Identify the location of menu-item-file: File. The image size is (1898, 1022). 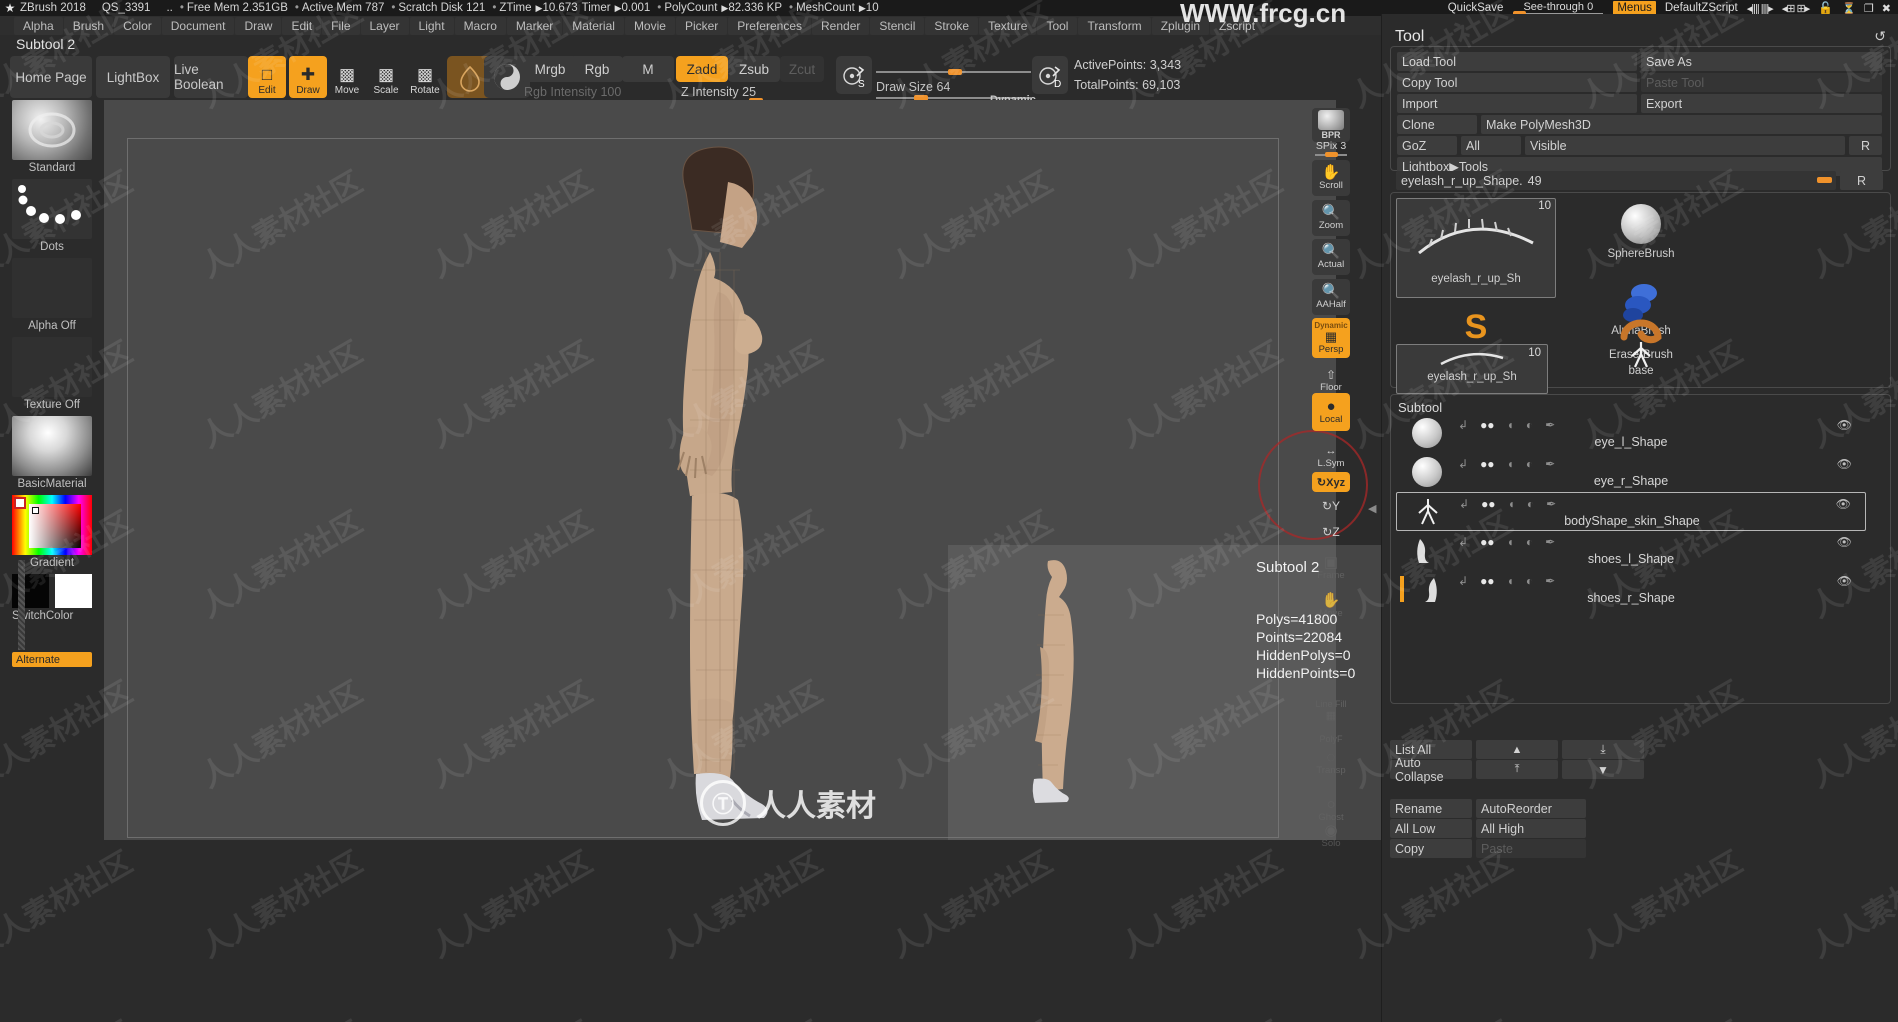
(341, 25).